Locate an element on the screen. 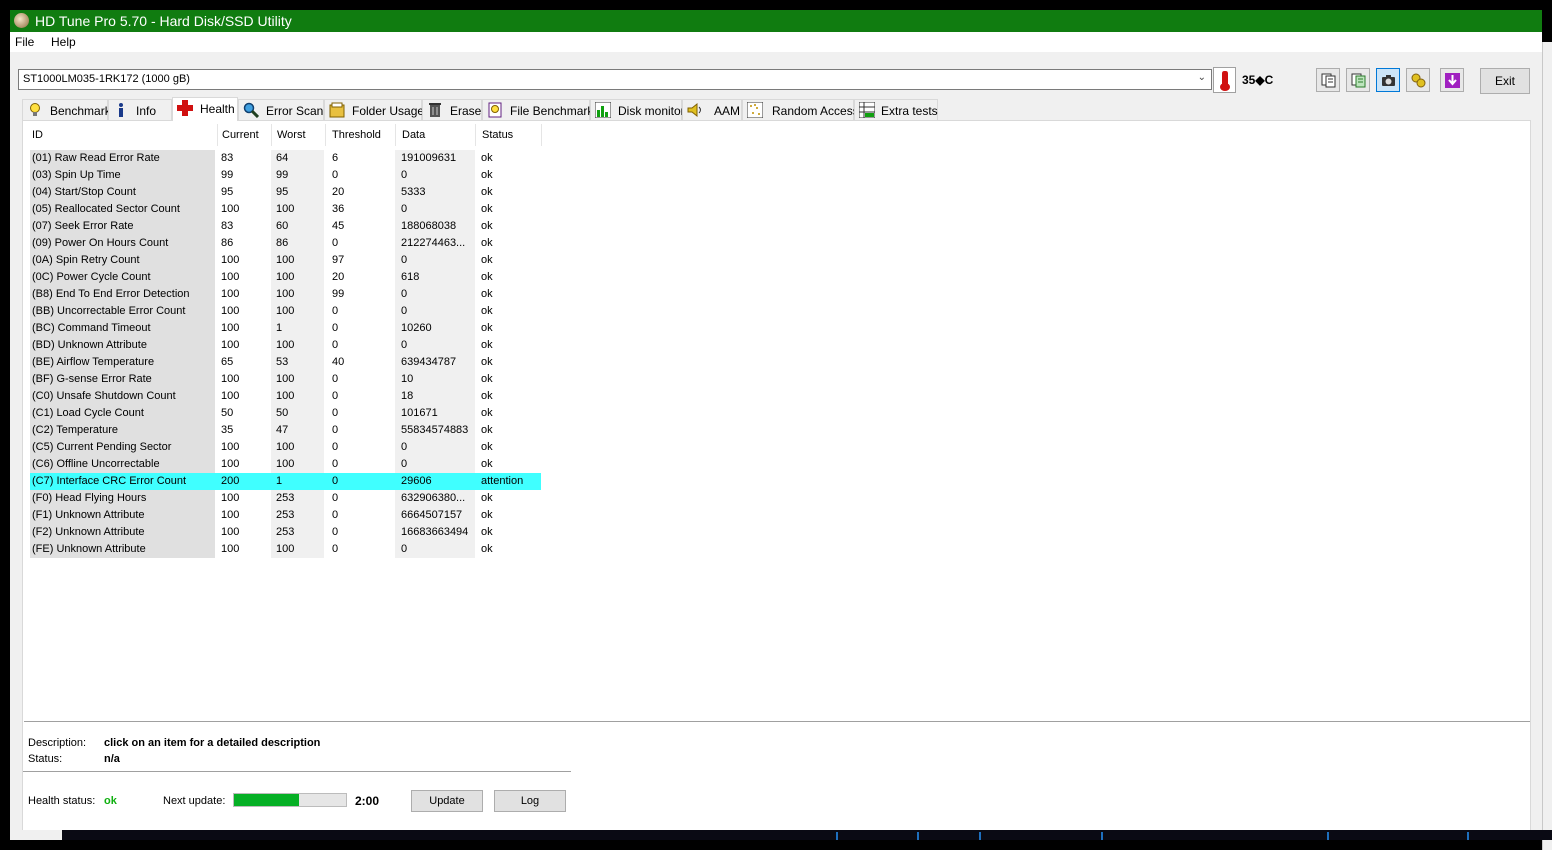 Image resolution: width=1552 pixels, height=850 pixels. header-current: Current is located at coordinates (240, 135).